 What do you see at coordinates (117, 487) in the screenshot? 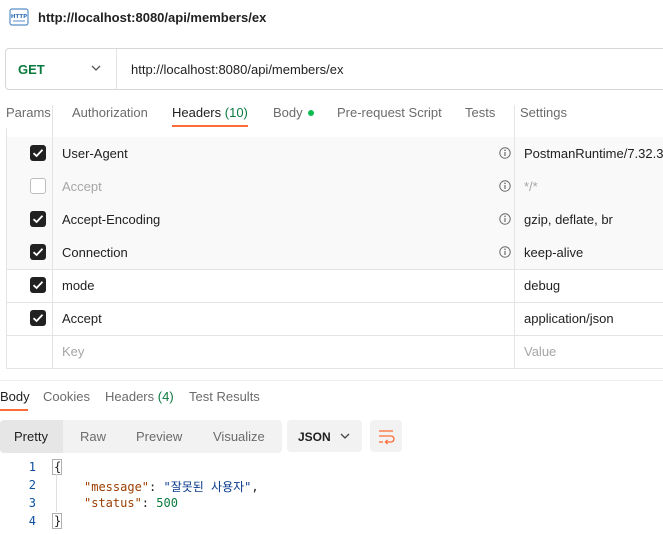
I see `json-key-message: "message"` at bounding box center [117, 487].